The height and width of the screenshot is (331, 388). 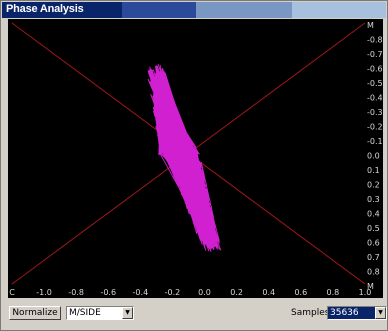 I want to click on y-tick-label: M, so click(x=370, y=25).